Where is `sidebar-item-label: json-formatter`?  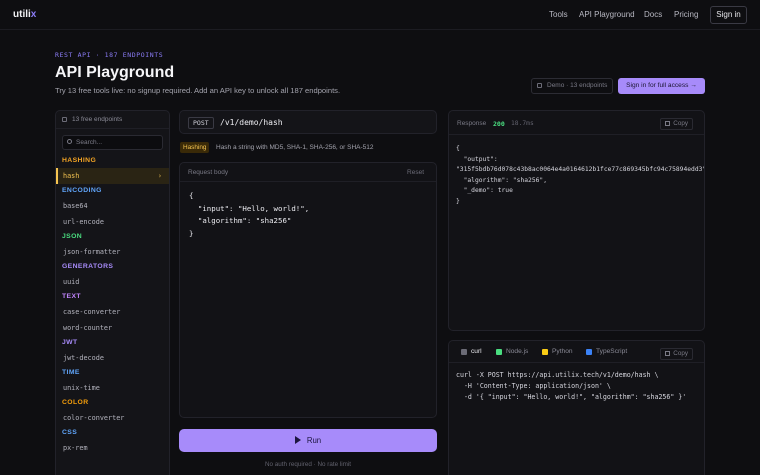 sidebar-item-label: json-formatter is located at coordinates (92, 252).